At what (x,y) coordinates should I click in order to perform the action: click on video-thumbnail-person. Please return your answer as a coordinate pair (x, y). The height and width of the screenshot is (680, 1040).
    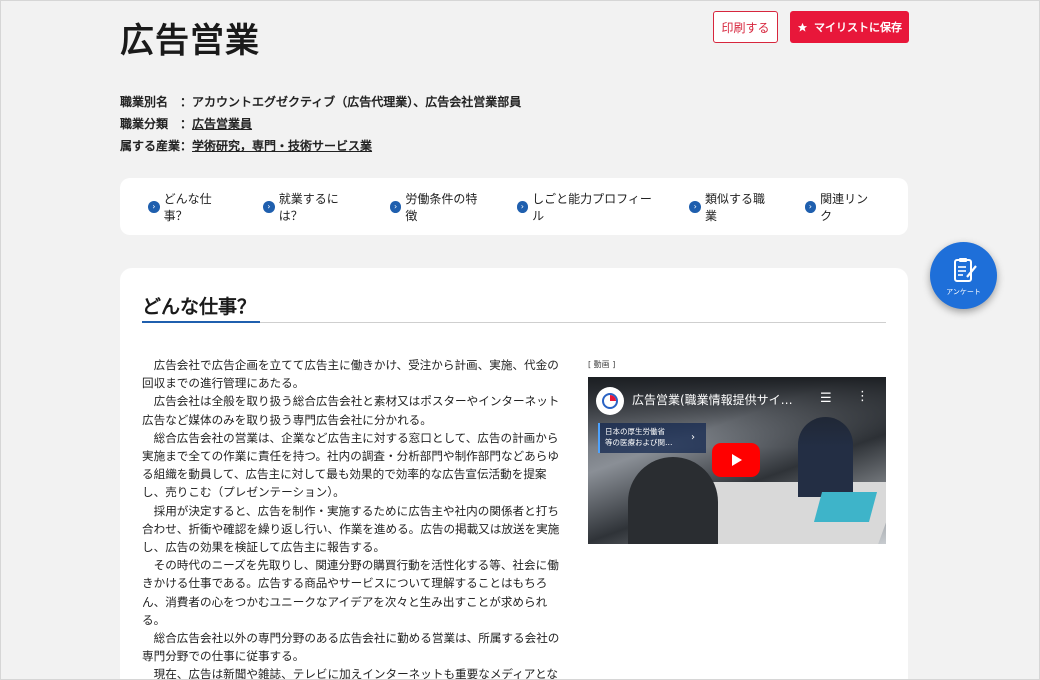
    Looking at the image, I should click on (673, 500).